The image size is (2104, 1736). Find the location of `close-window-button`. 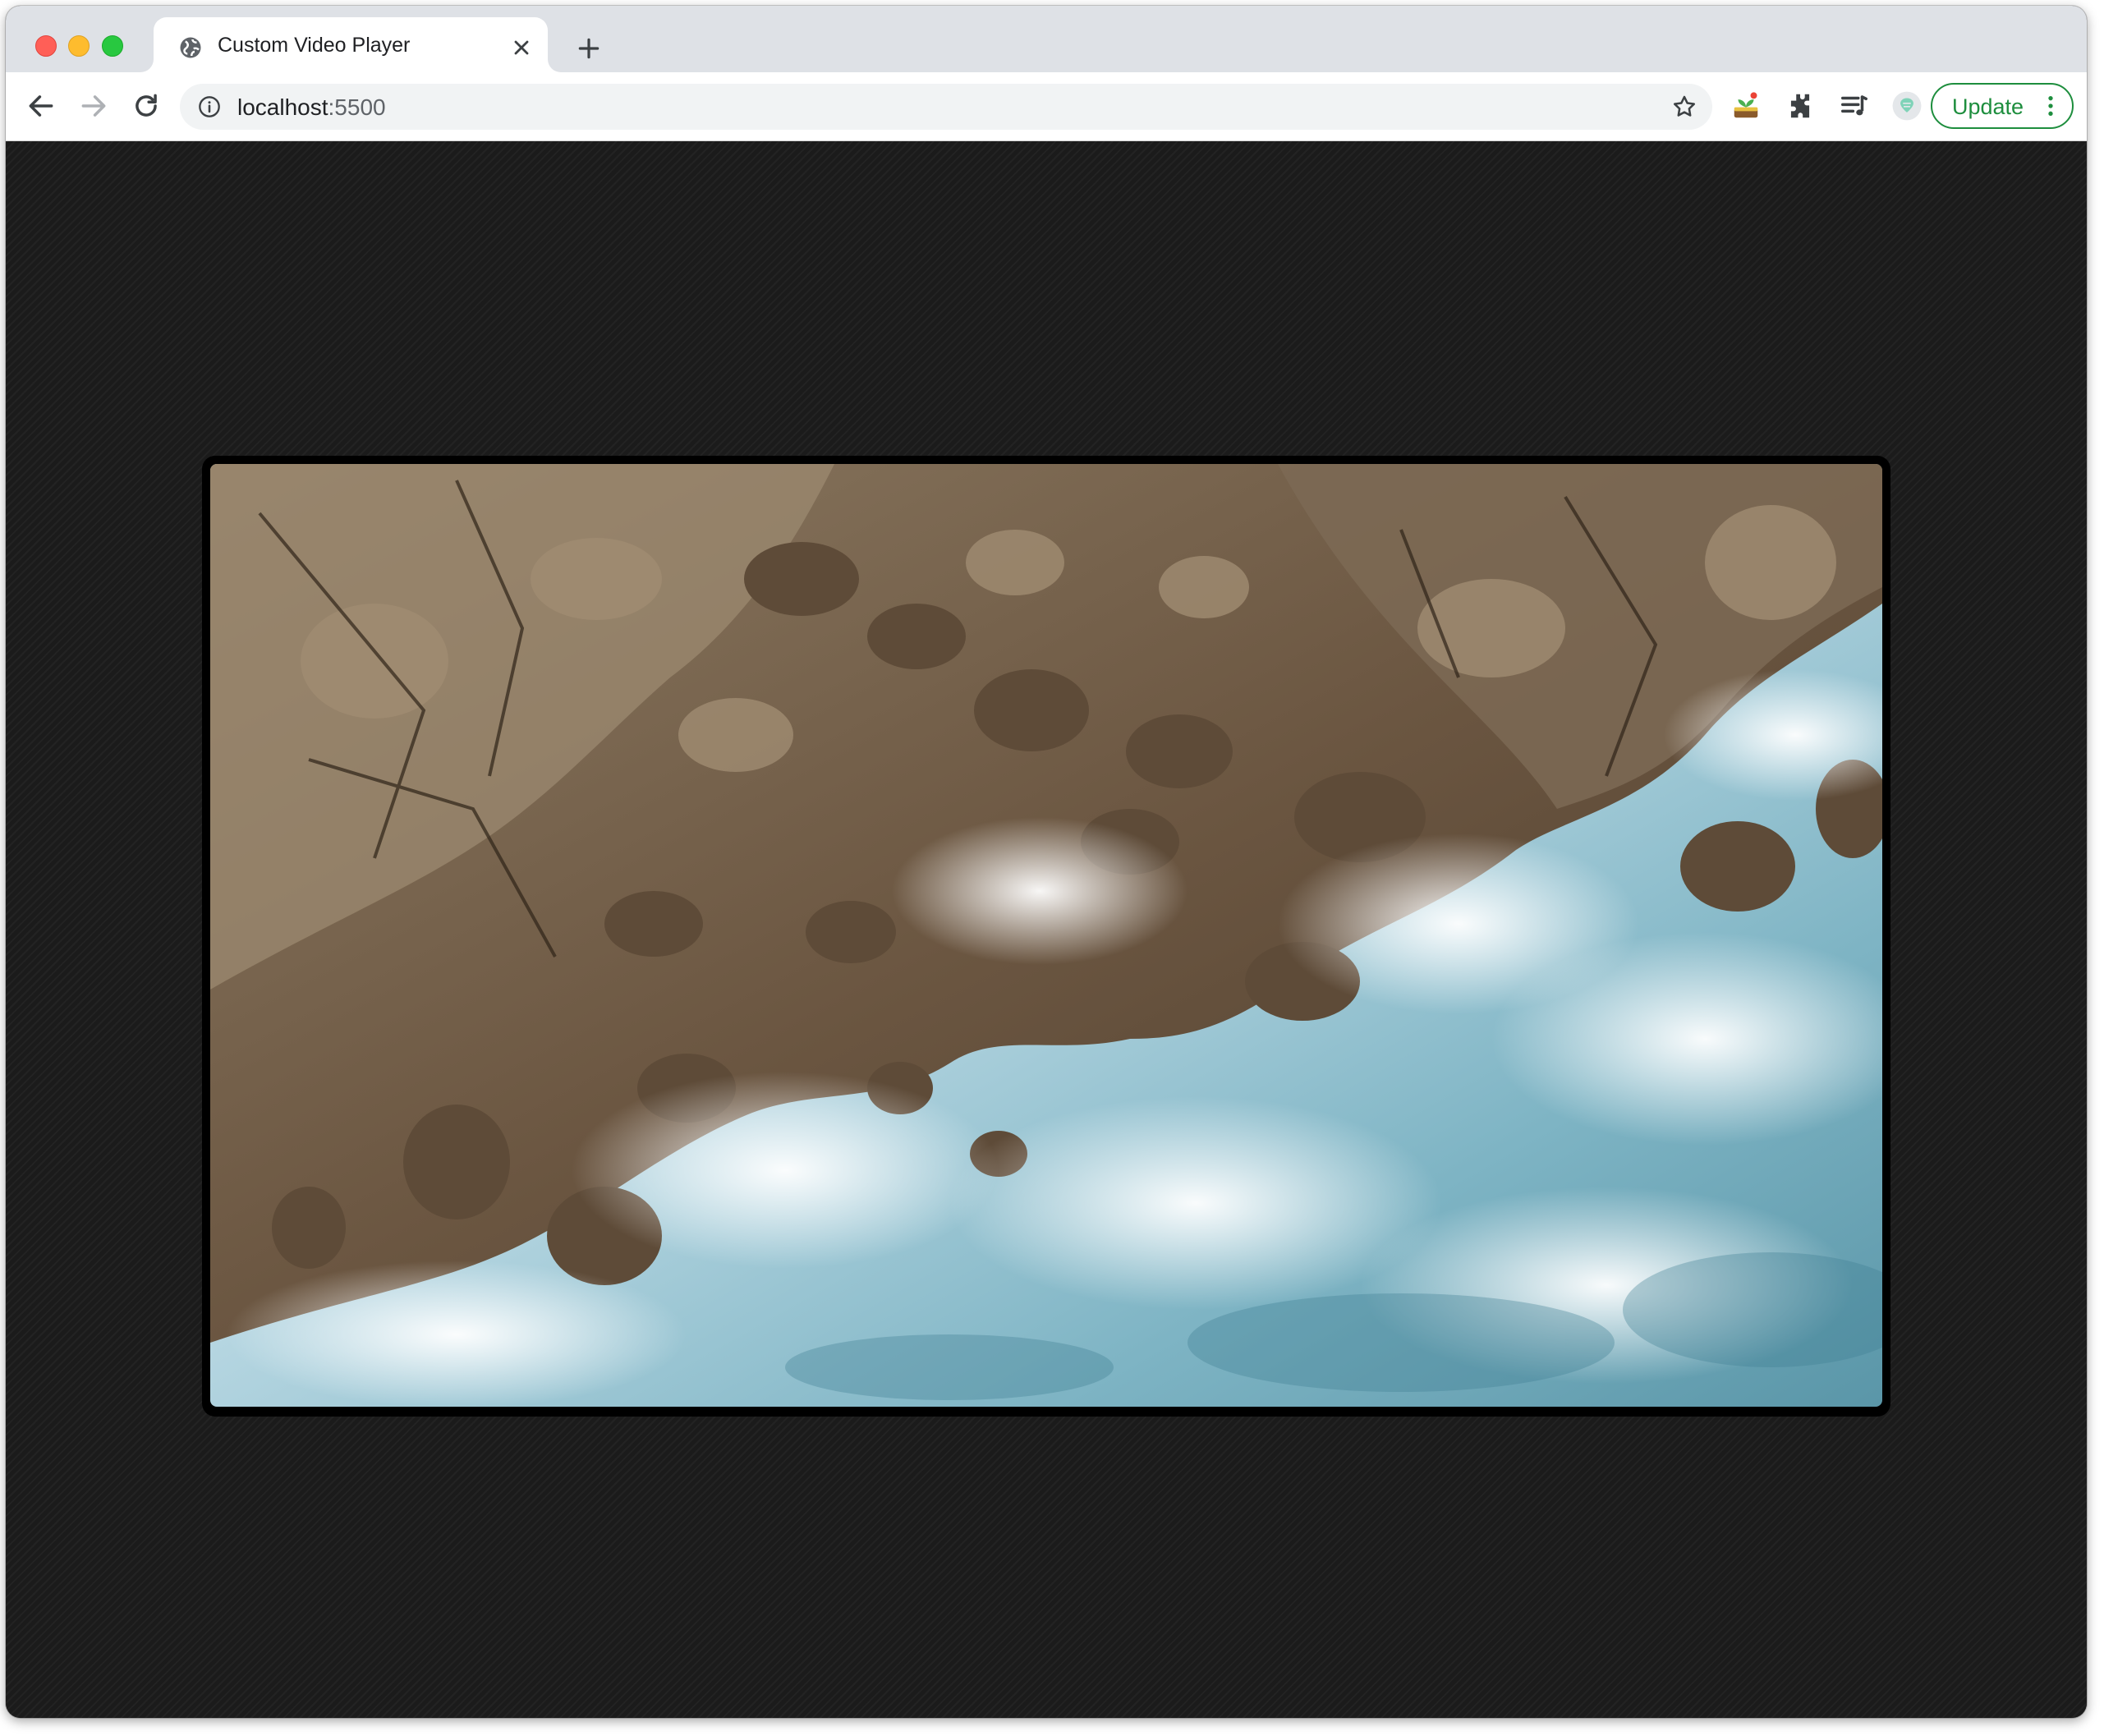

close-window-button is located at coordinates (46, 46).